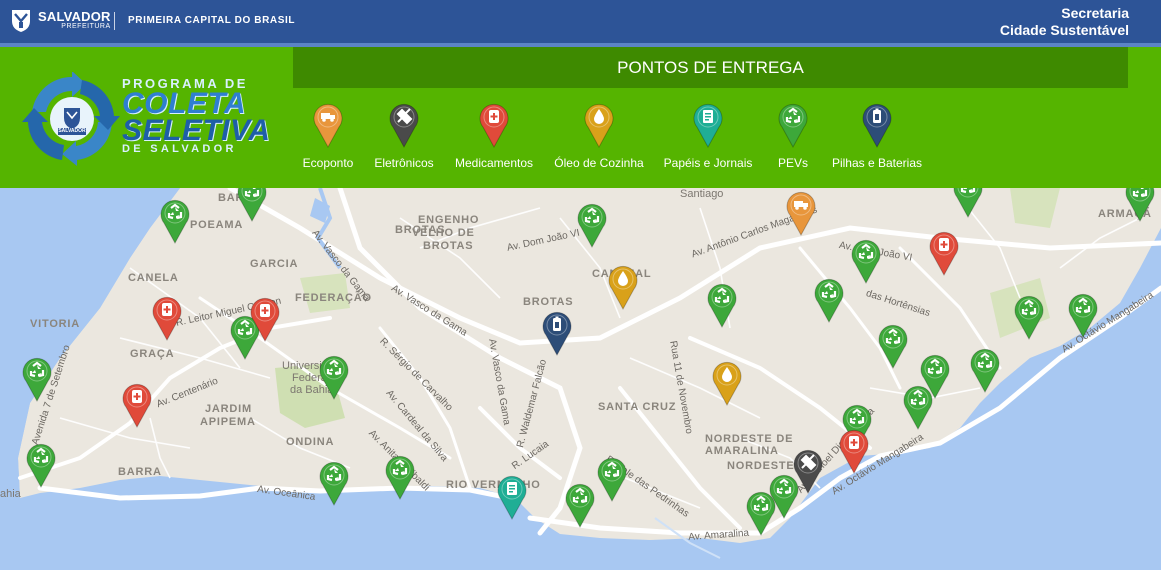 The width and height of the screenshot is (1161, 570). What do you see at coordinates (599, 163) in the screenshot?
I see `category-label: Óleo de Cozinha` at bounding box center [599, 163].